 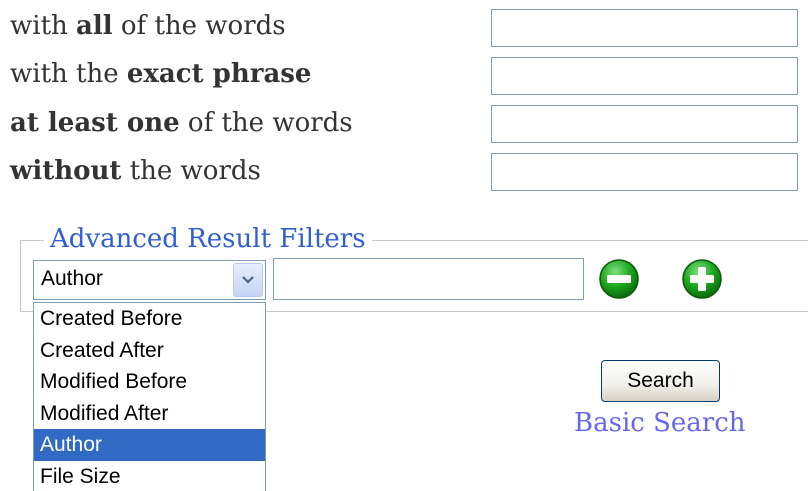 I want to click on chevron-down-icon, so click(x=248, y=280).